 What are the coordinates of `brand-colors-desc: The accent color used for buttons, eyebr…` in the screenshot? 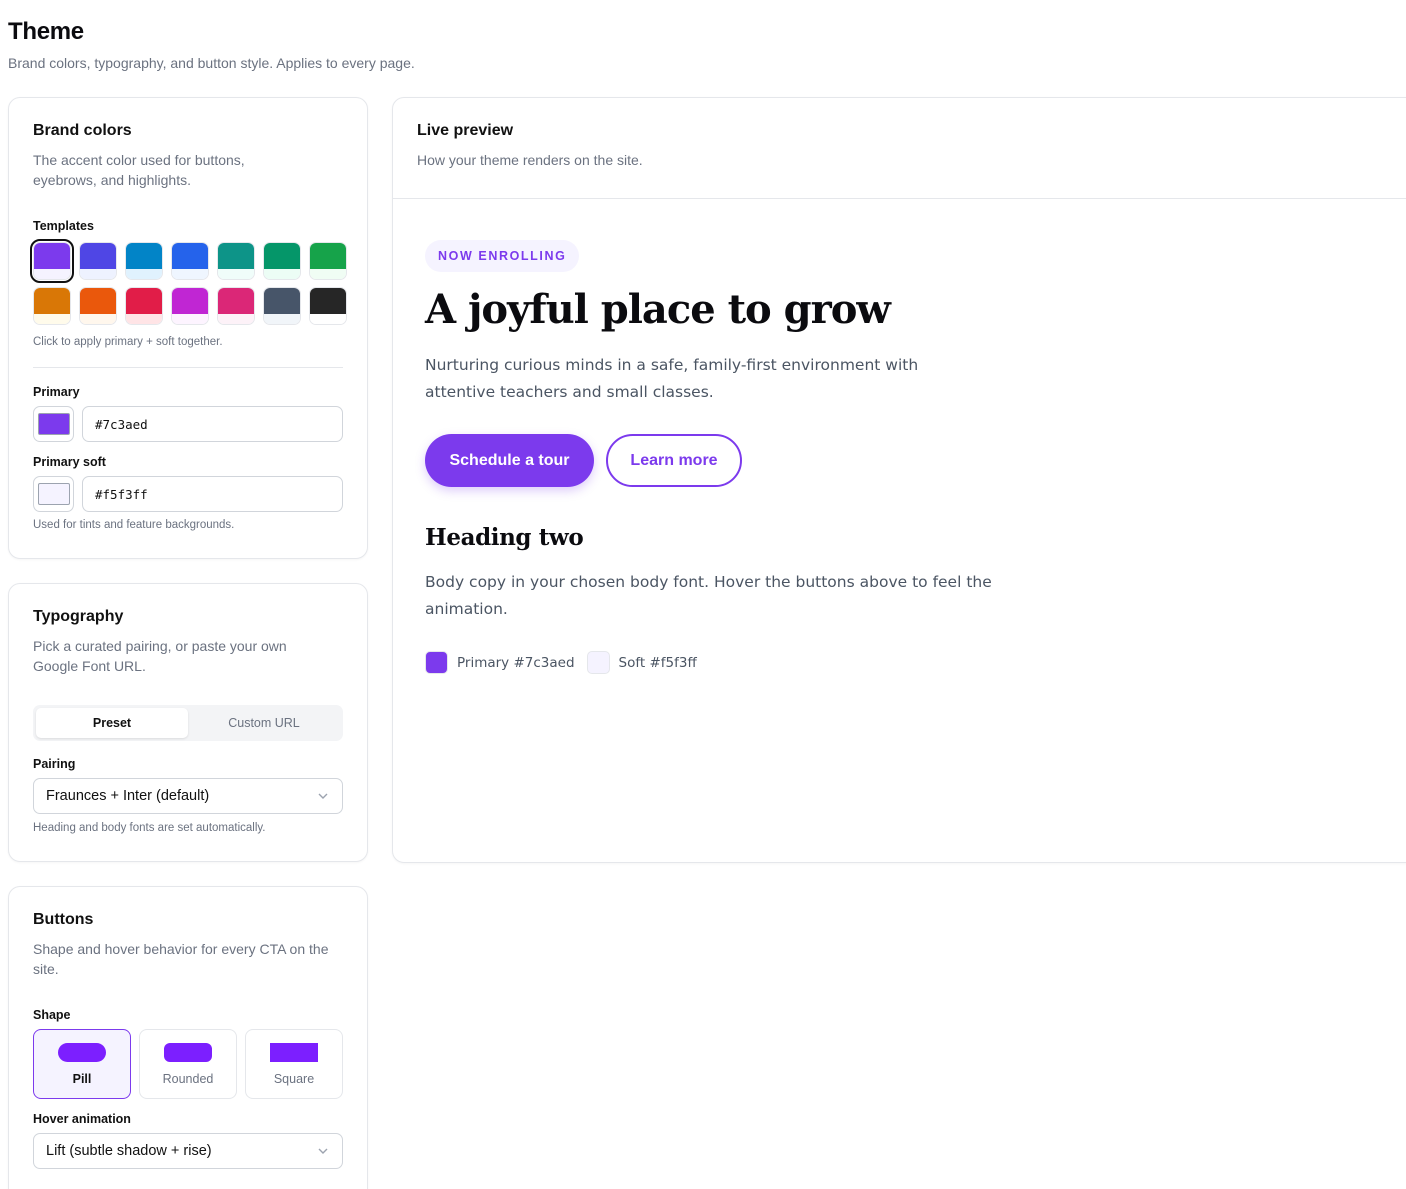 It's located at (139, 170).